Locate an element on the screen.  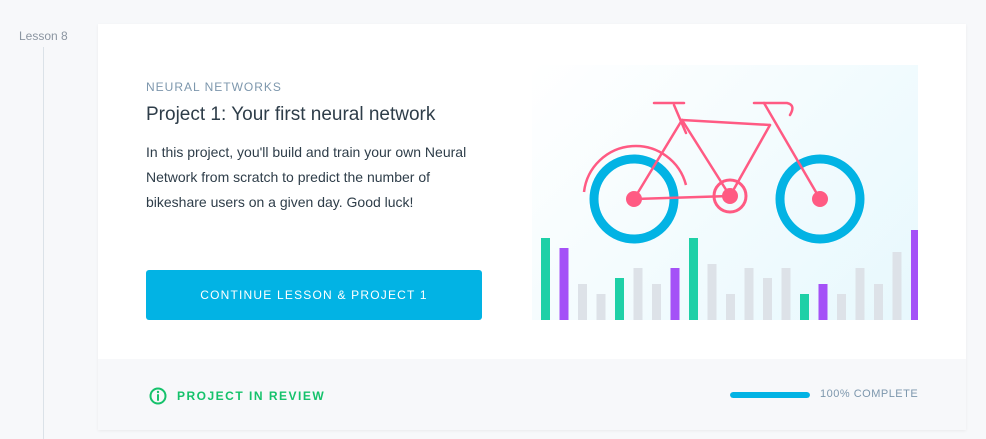
lesson-label: Lesson 8 is located at coordinates (43, 36).